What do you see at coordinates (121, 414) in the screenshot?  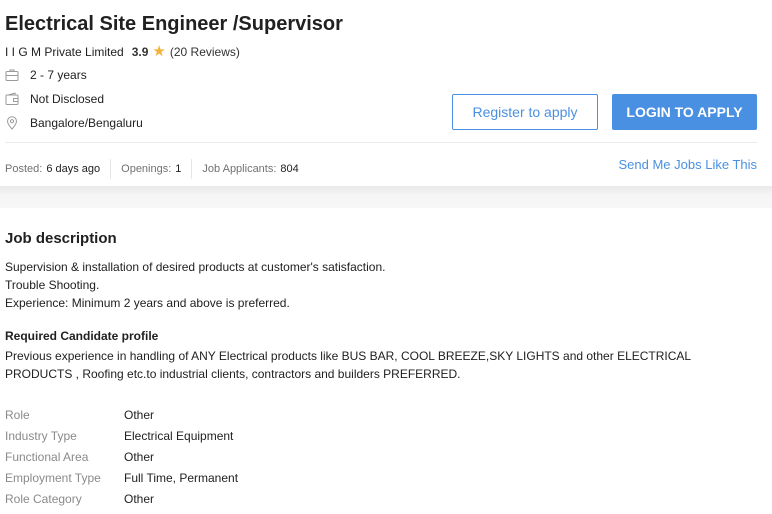 I see `detail-row-role: Role Other` at bounding box center [121, 414].